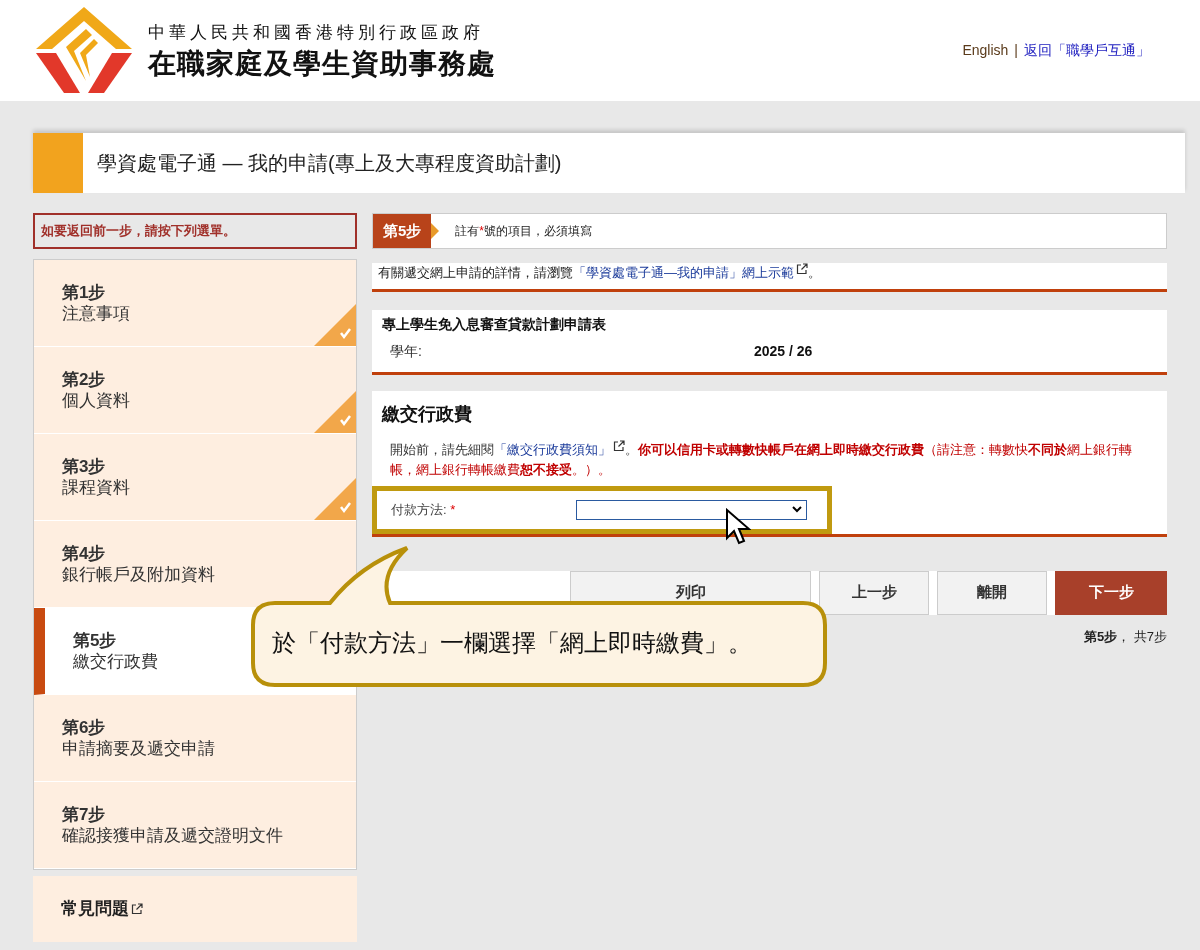 The image size is (1200, 950). I want to click on step-menu-item: 第1步 注意事項, so click(195, 303).